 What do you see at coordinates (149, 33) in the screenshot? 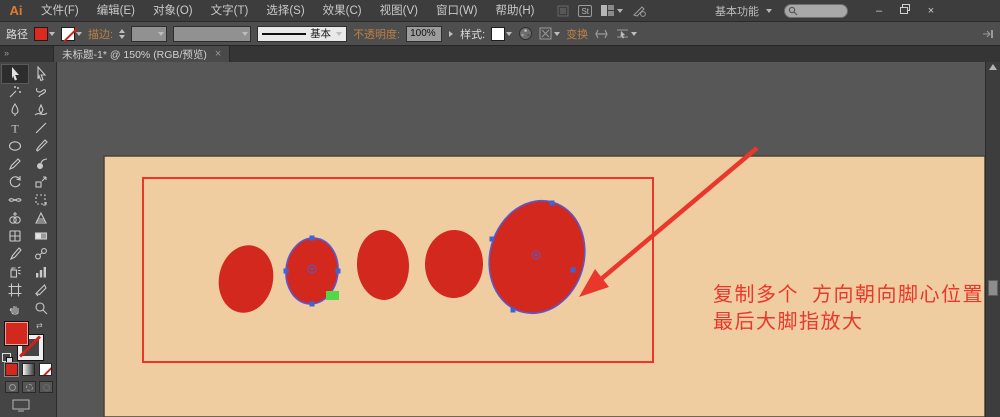
I see `stroke-weight-dropdown` at bounding box center [149, 33].